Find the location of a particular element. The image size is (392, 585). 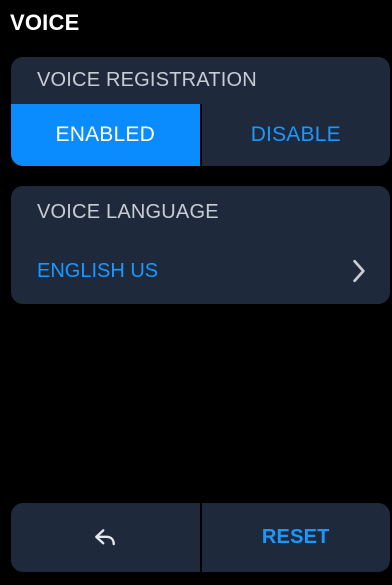

voice-registration-toggle: ENABLED DISABLE is located at coordinates (200, 135).